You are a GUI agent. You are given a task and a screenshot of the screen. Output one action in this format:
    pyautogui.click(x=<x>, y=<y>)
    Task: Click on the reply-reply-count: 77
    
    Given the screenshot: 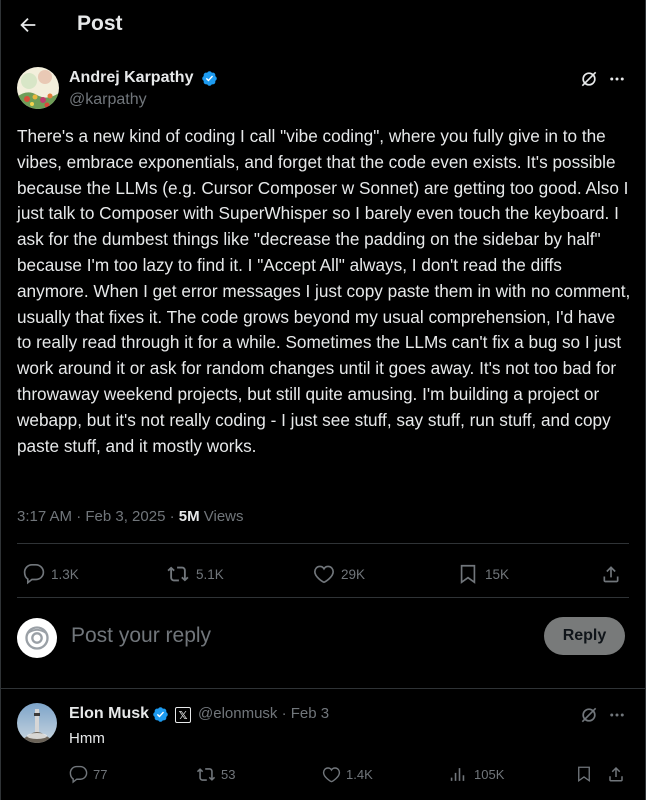 What is the action you would take?
    pyautogui.click(x=100, y=774)
    